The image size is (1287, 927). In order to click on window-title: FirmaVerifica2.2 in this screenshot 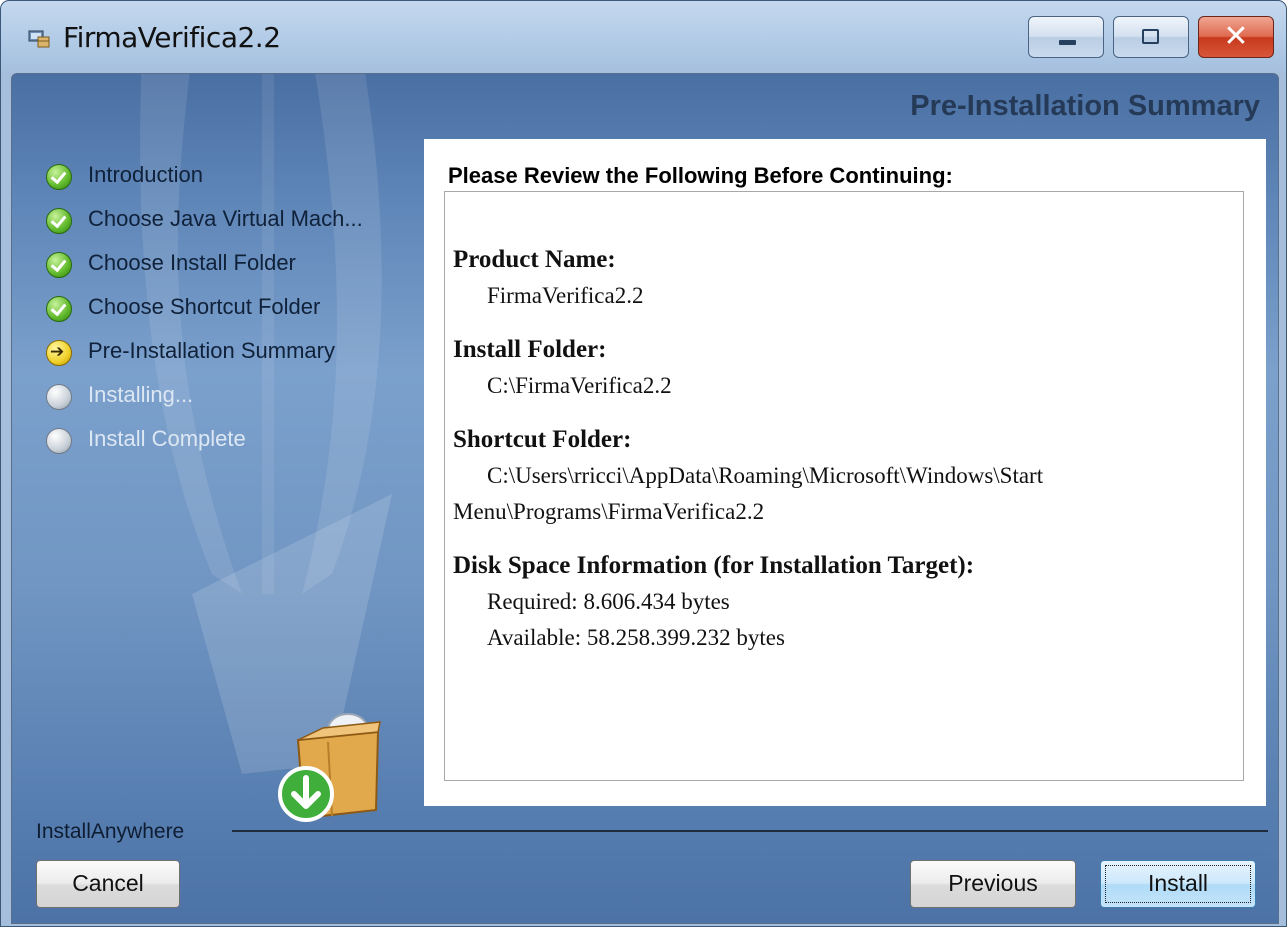, I will do `click(172, 37)`.